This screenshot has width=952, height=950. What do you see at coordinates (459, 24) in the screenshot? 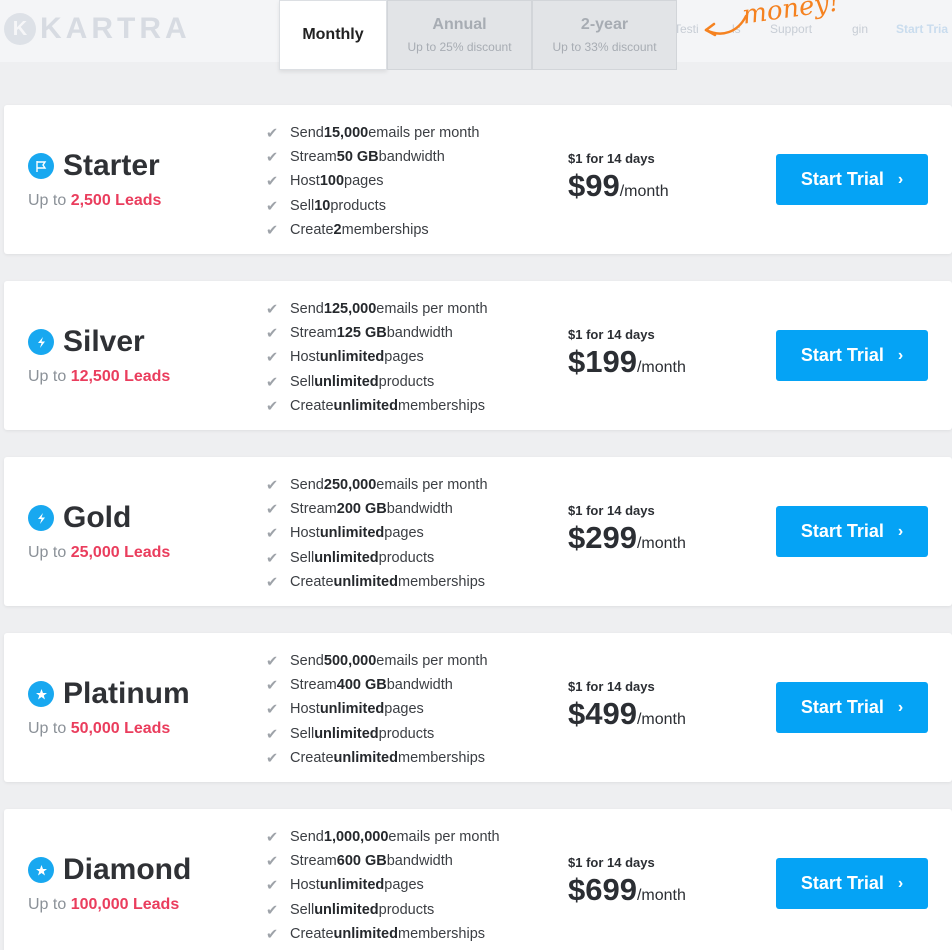
I see `tab-label: Annual` at bounding box center [459, 24].